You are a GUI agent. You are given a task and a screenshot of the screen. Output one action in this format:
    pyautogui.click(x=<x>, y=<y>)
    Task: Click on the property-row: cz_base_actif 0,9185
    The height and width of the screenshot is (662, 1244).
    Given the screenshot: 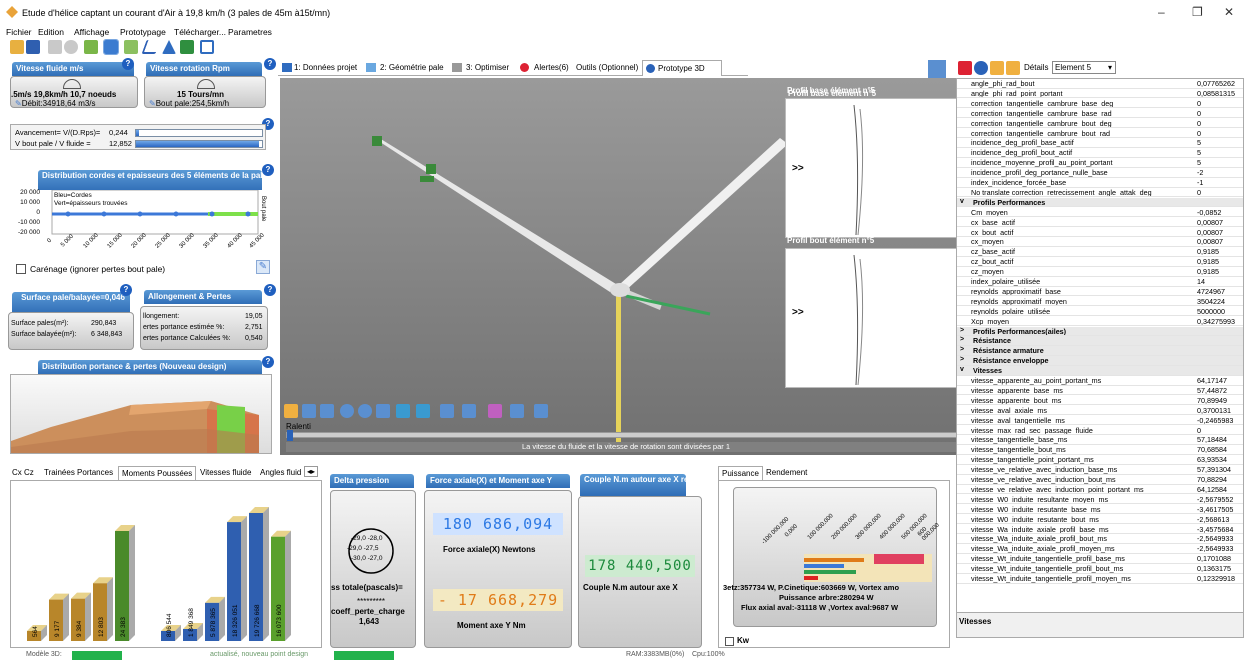 What is the action you would take?
    pyautogui.click(x=1100, y=252)
    